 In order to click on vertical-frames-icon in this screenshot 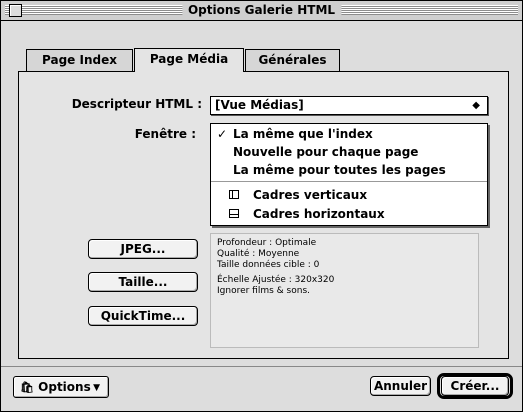, I will do `click(234, 194)`.